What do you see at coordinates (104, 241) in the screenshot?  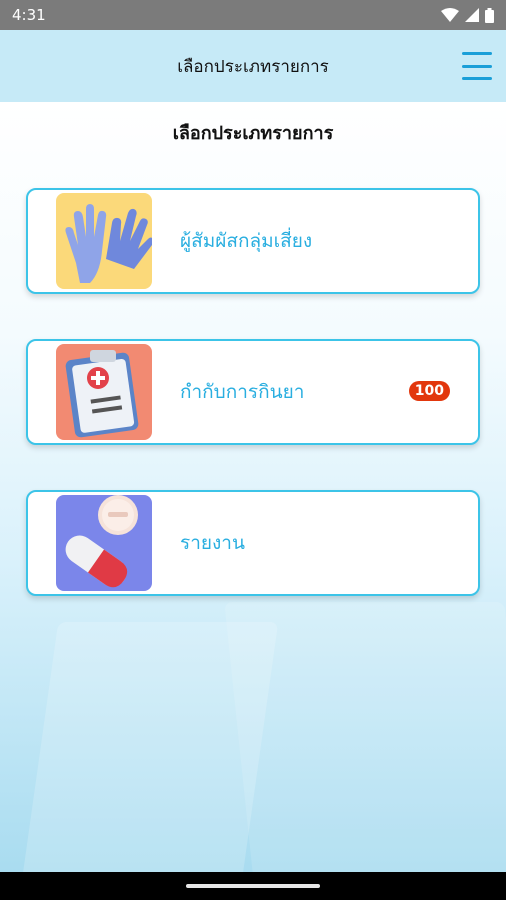 I see `gloves-icon` at bounding box center [104, 241].